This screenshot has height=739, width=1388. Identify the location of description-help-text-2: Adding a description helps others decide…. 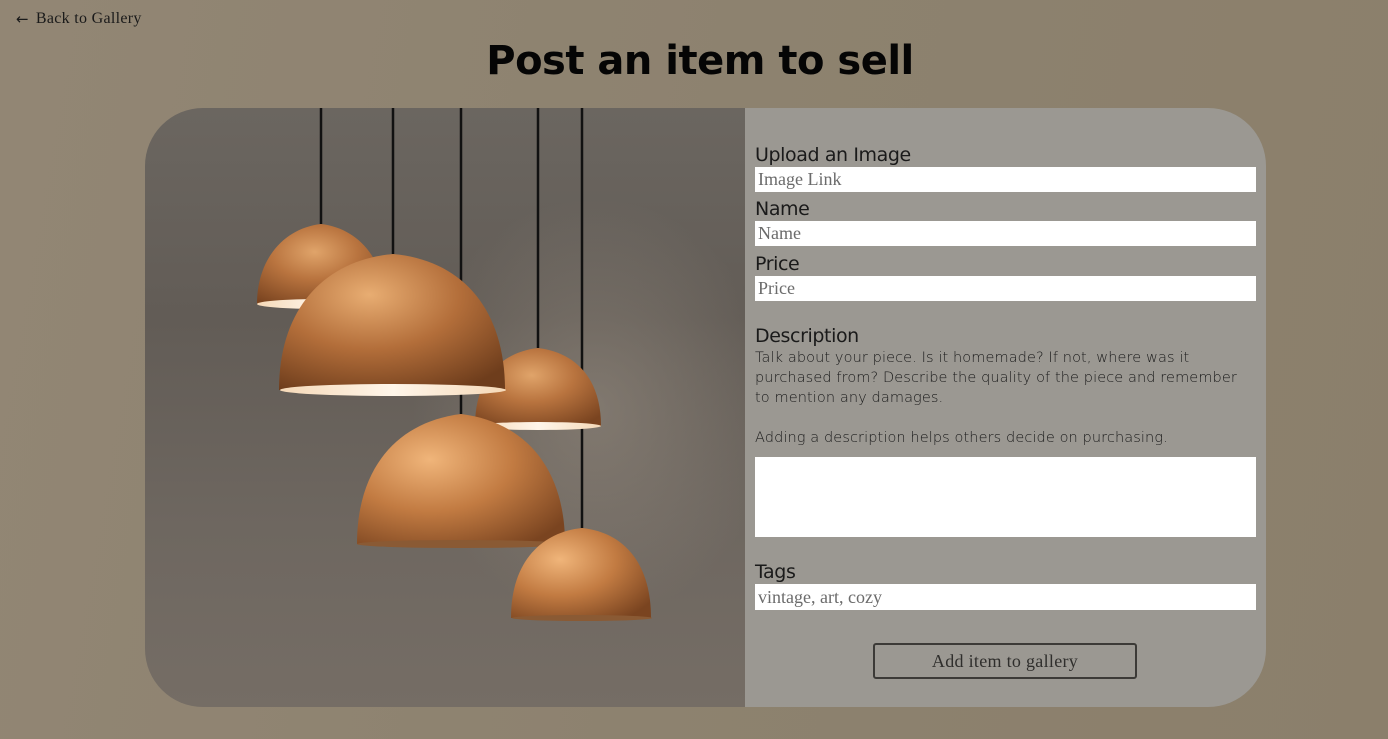
(961, 438).